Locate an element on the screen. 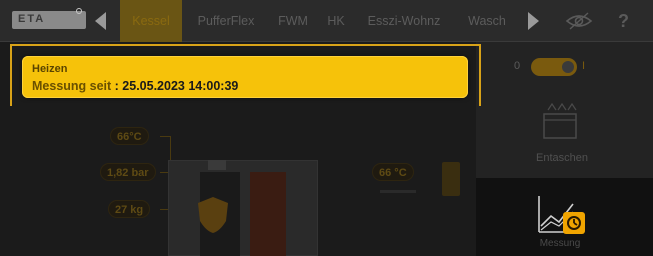  entaschen-icon is located at coordinates (560, 120).